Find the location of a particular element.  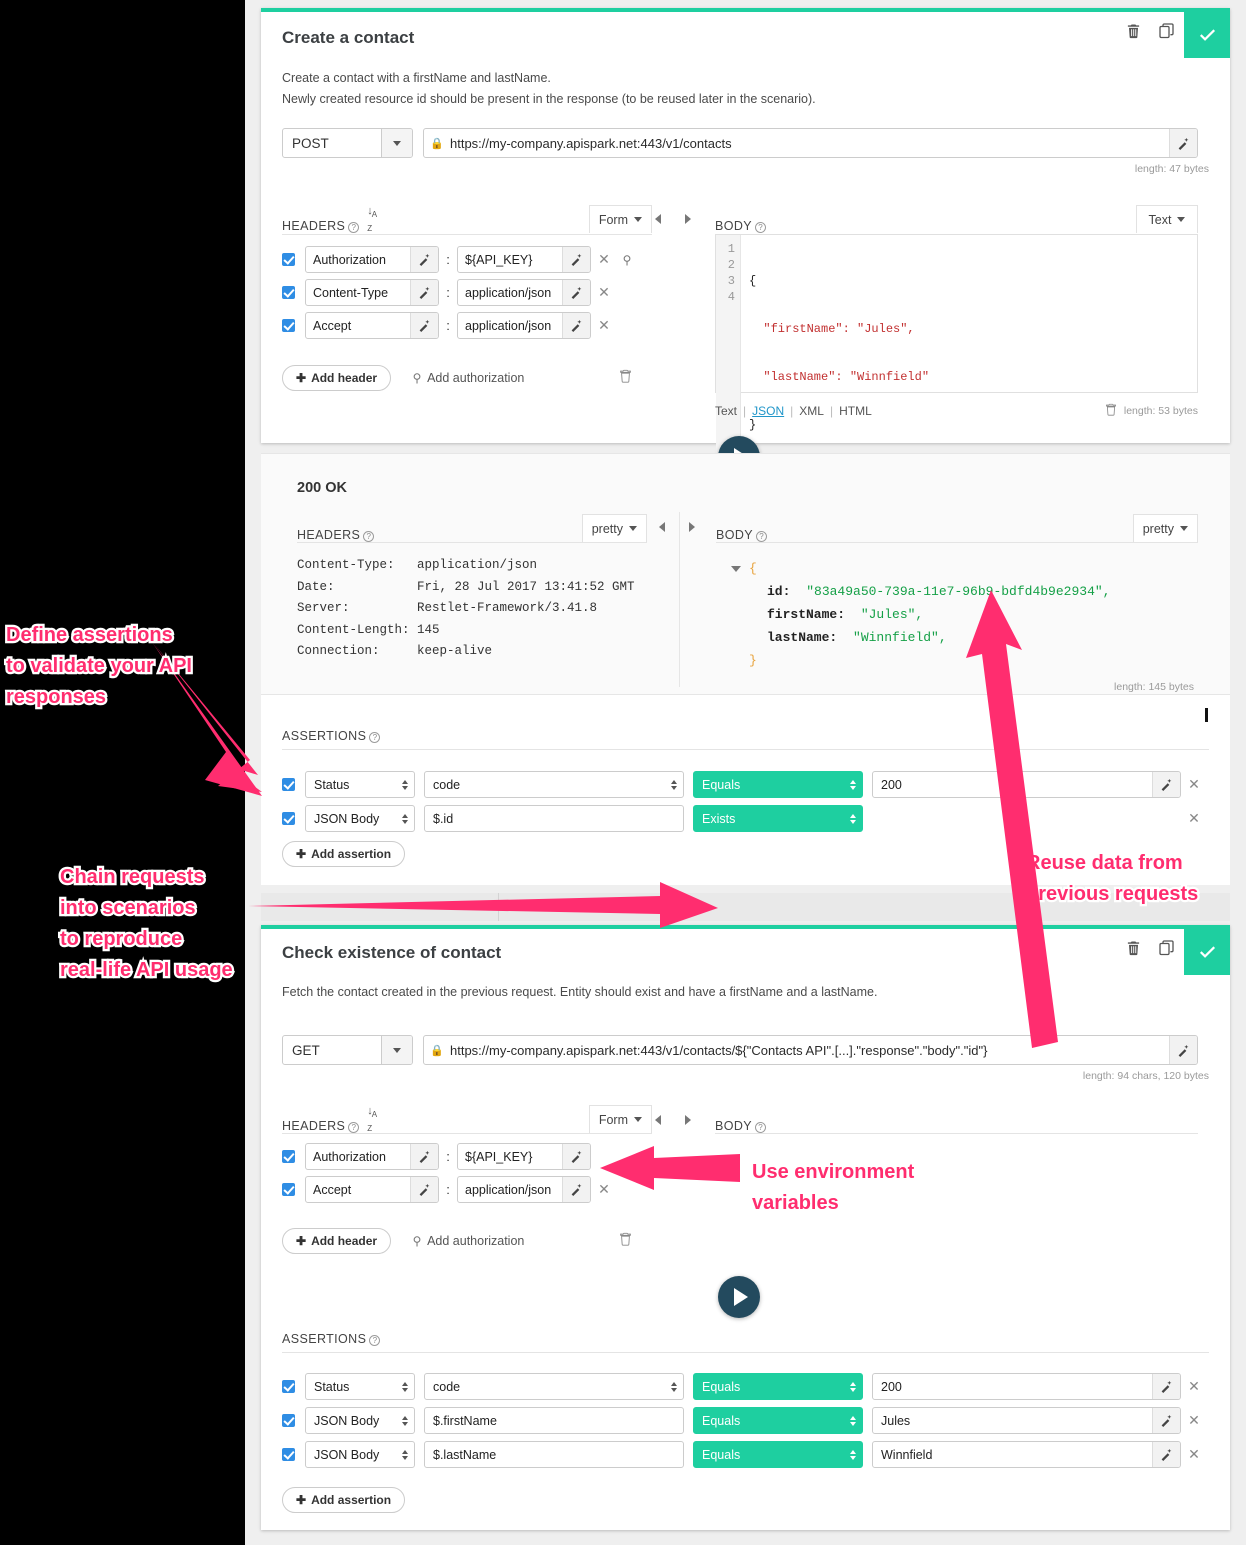

body-format-json: JSON is located at coordinates (768, 411).